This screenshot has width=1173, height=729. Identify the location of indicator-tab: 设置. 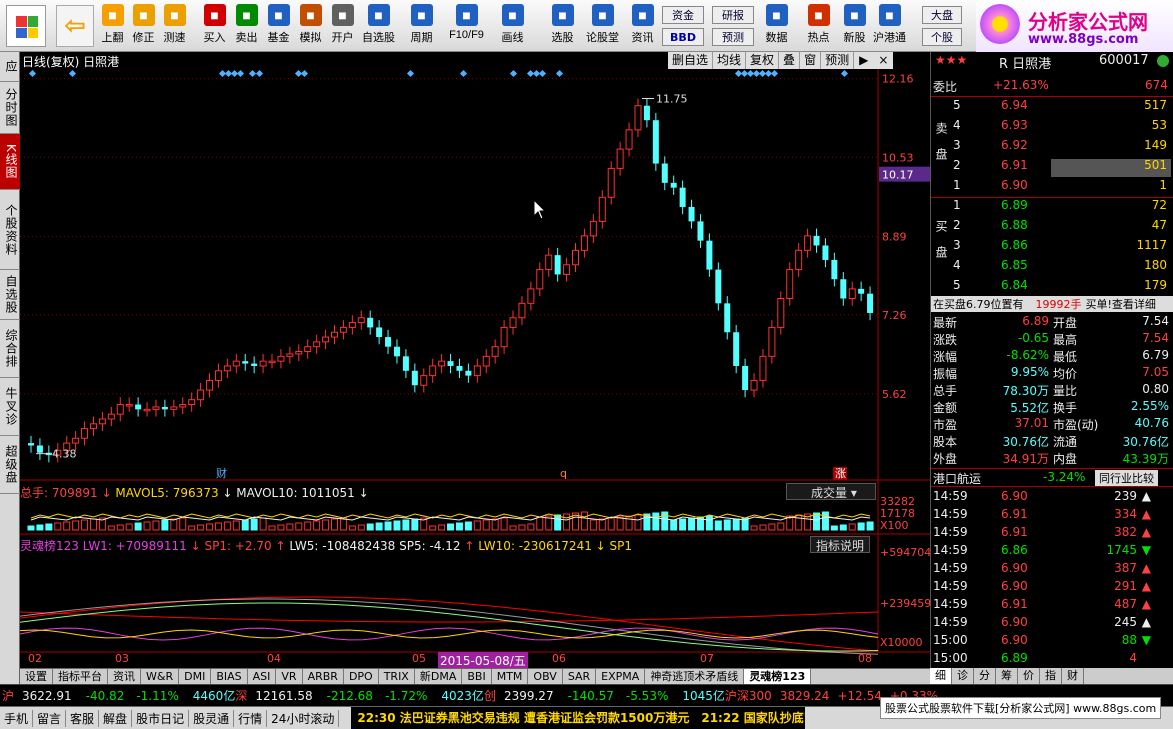
(36, 676).